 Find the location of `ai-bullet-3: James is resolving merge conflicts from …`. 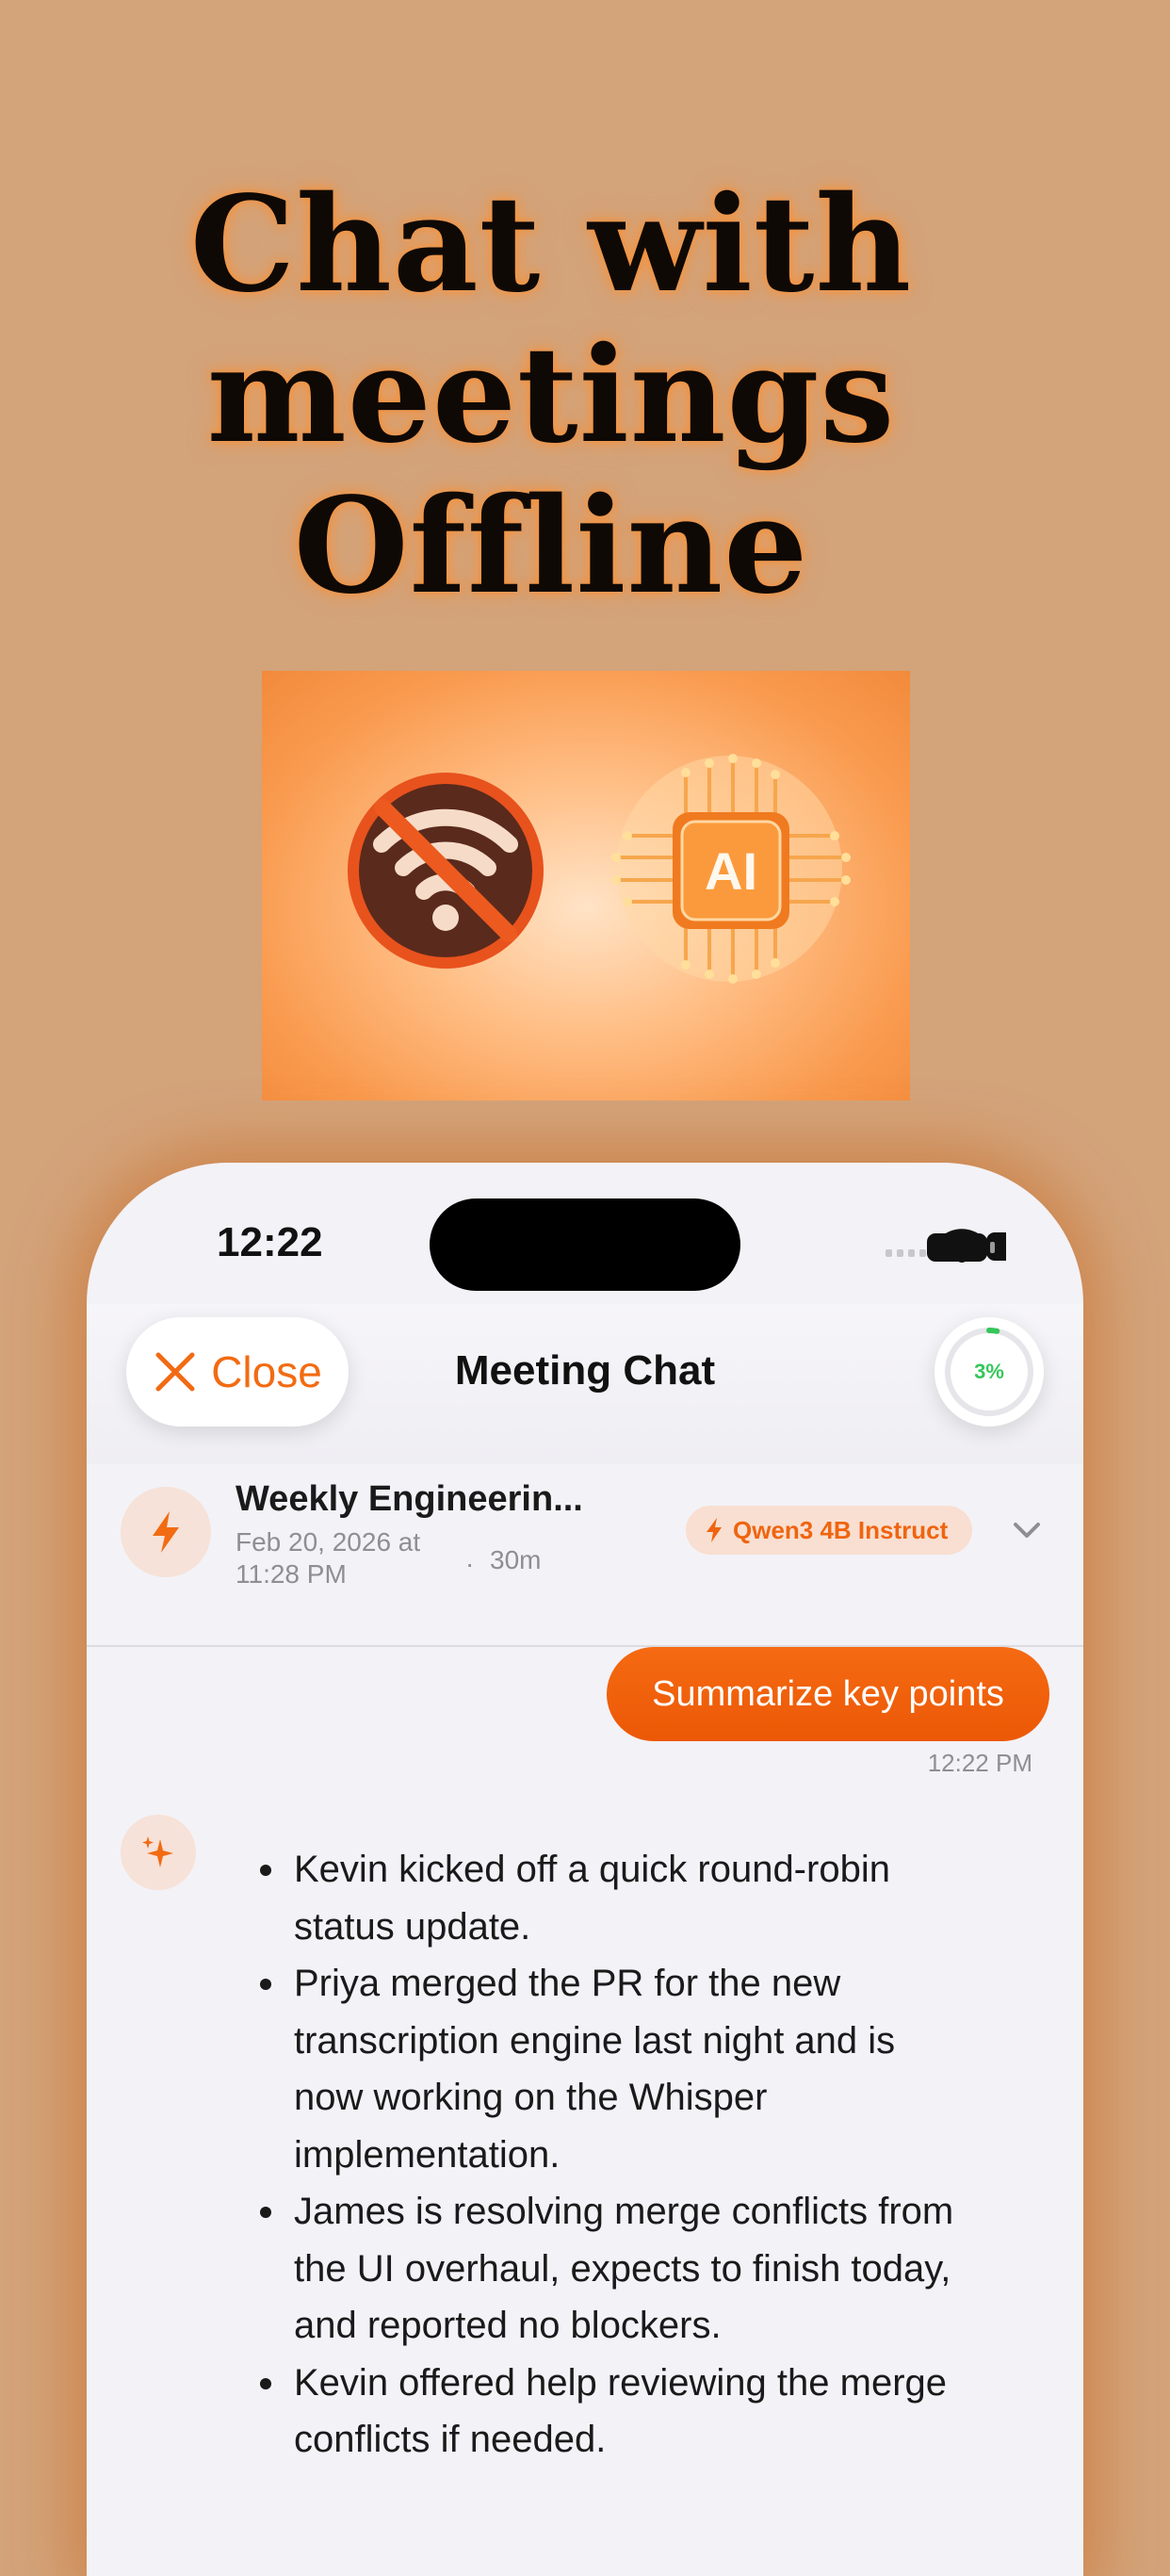

ai-bullet-3: James is resolving merge conflicts from … is located at coordinates (616, 2269).